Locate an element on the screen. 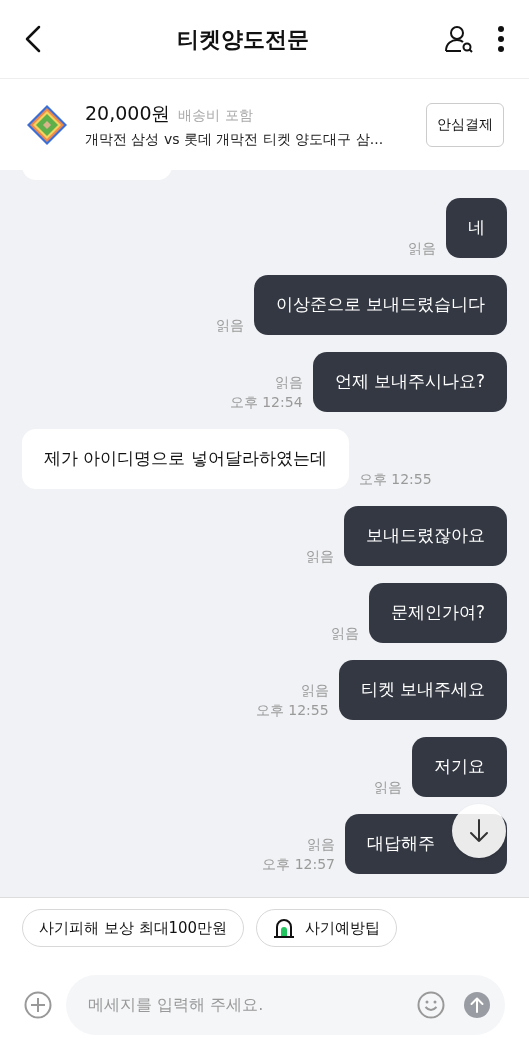 This screenshot has width=529, height=1040. compensation-button: 사기피해 보상 최대100만원 is located at coordinates (133, 928).